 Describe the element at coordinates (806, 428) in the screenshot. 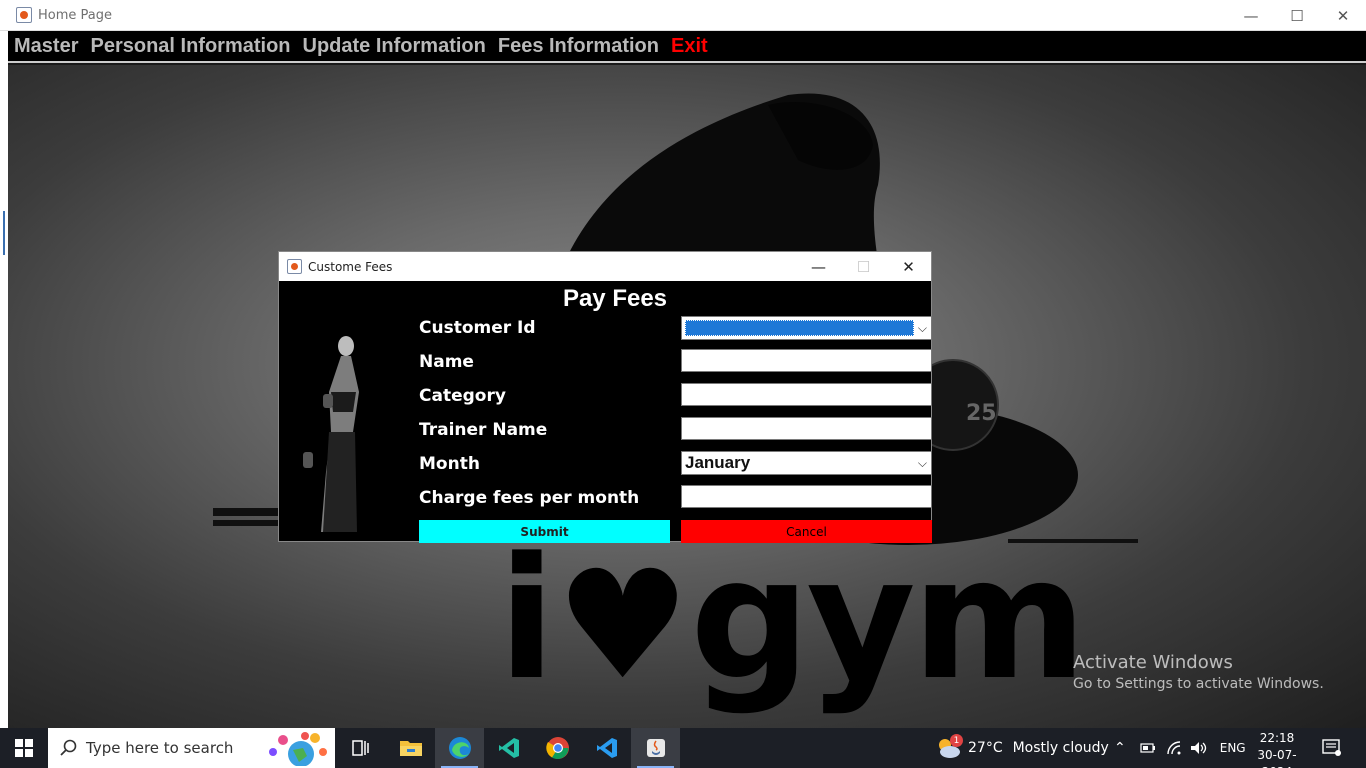

I see `trainer-name-field` at that location.